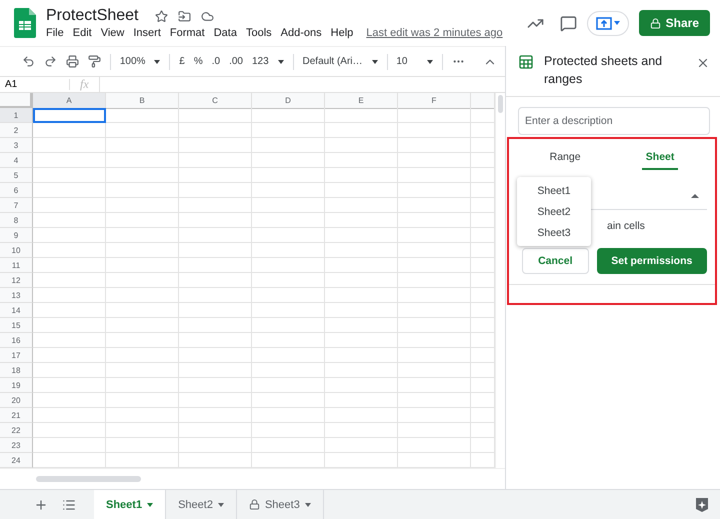  I want to click on tab: Range, so click(565, 158).